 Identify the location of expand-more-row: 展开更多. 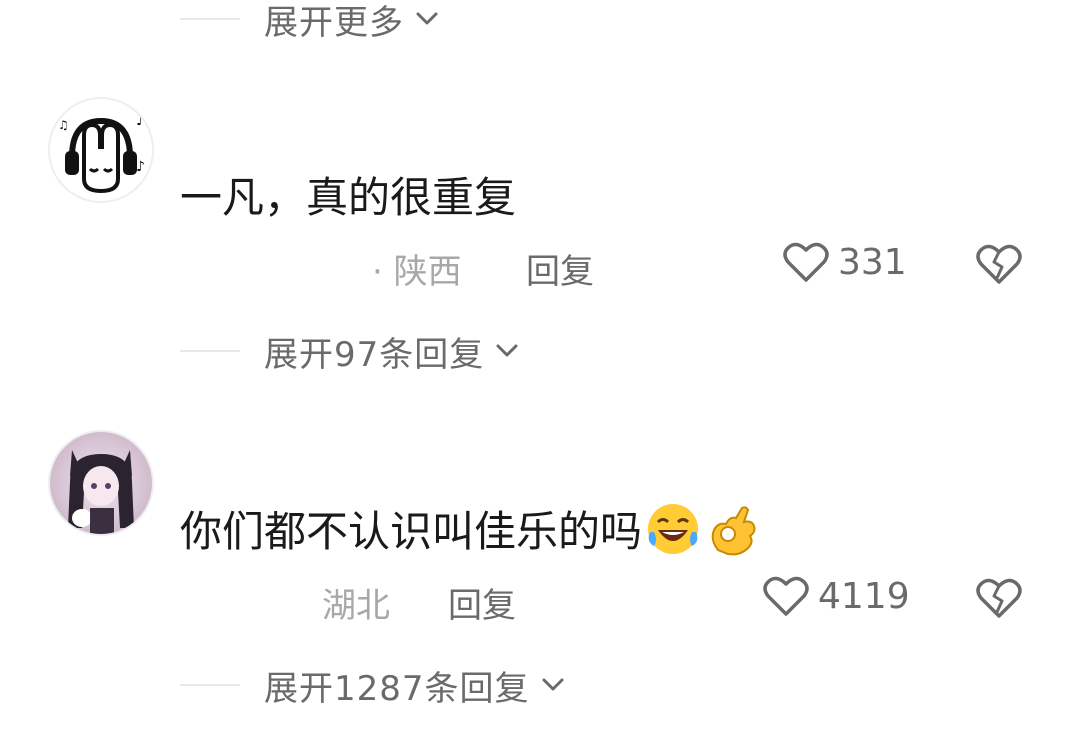
(311, 22).